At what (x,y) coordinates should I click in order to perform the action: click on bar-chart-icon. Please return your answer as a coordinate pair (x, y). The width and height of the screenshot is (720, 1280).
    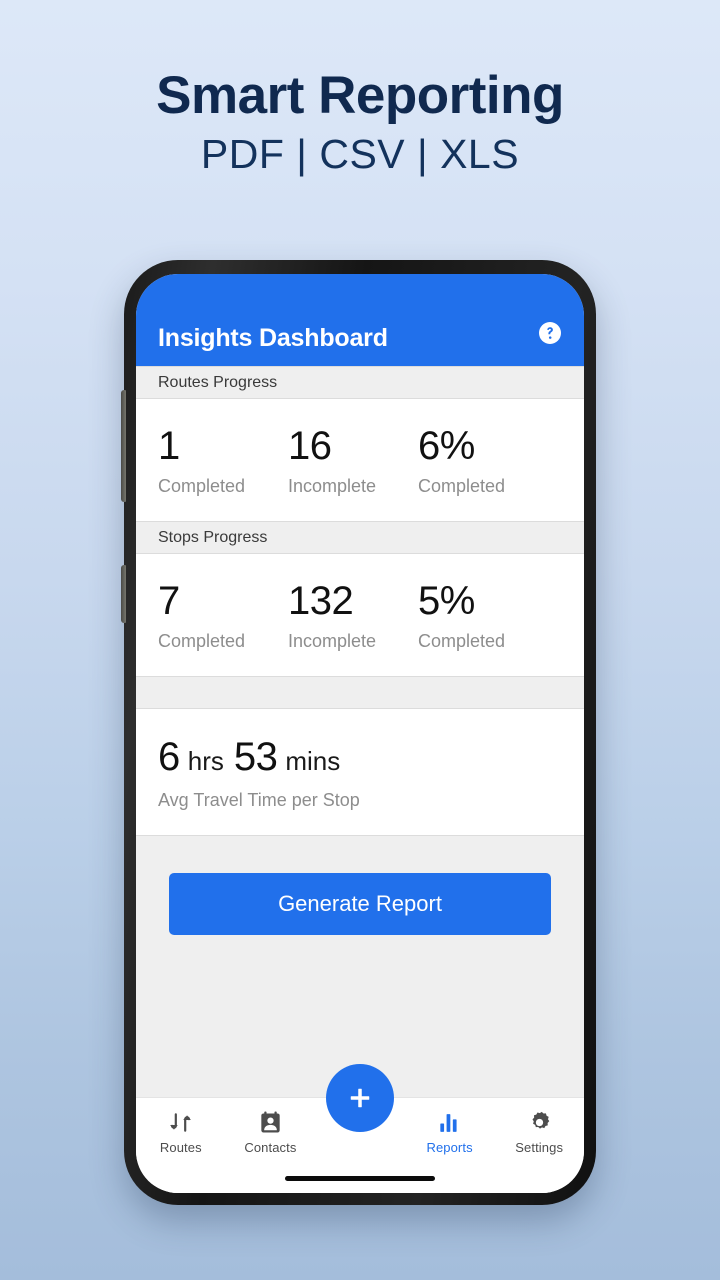
    Looking at the image, I should click on (448, 1122).